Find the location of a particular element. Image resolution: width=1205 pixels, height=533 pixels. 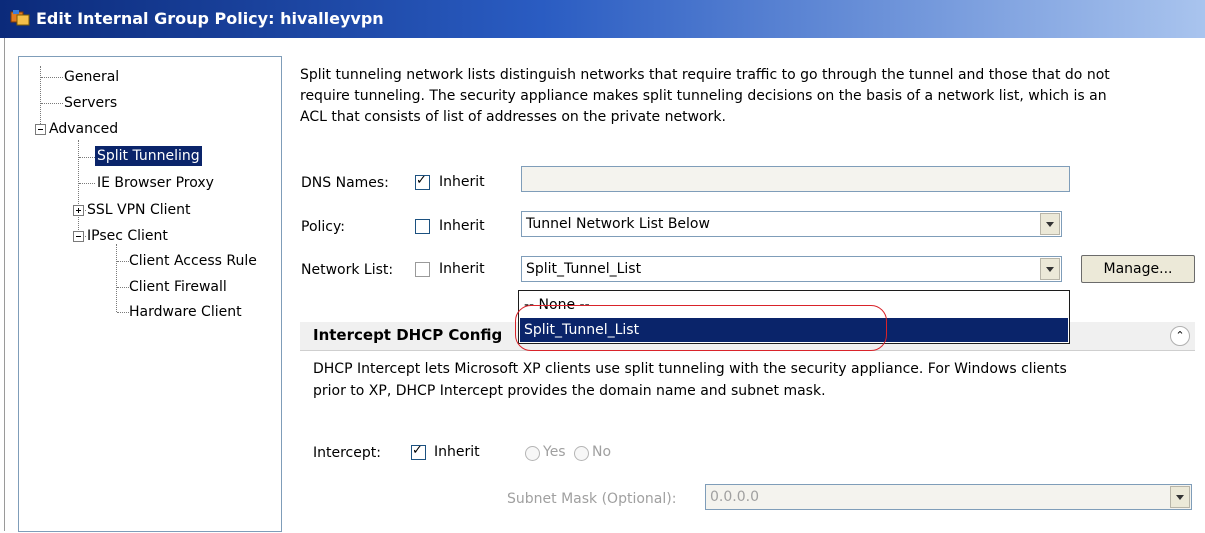

policy-select-value: Tunnel Network List Below is located at coordinates (618, 224).